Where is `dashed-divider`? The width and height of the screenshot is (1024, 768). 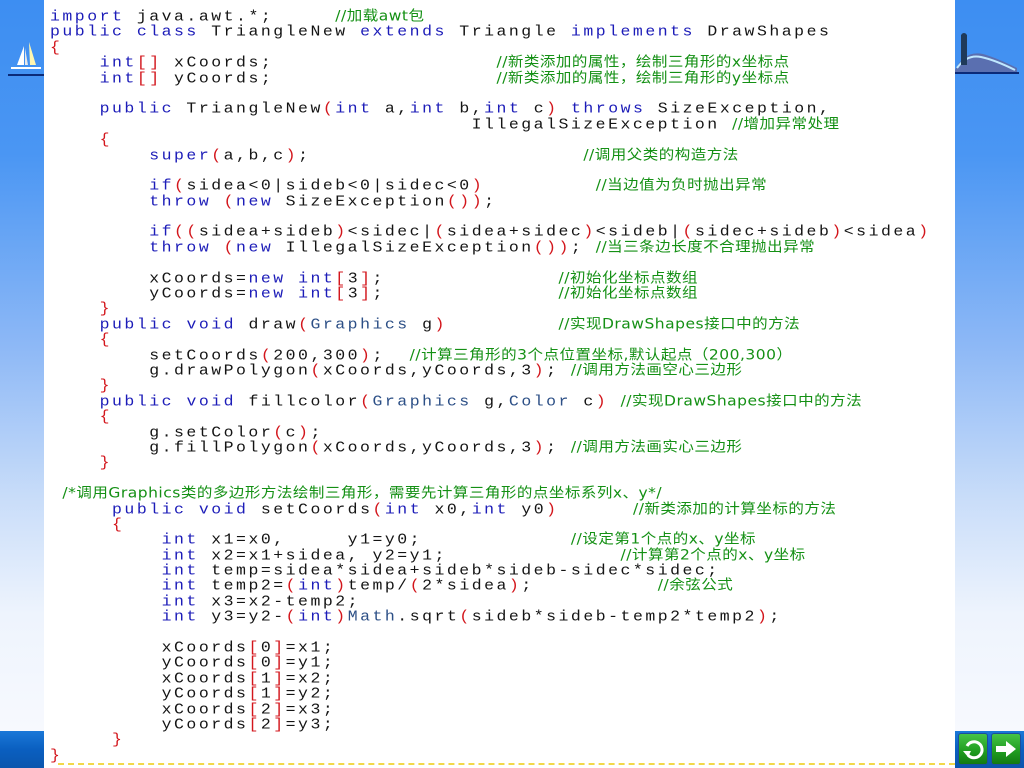
dashed-divider is located at coordinates (506, 764).